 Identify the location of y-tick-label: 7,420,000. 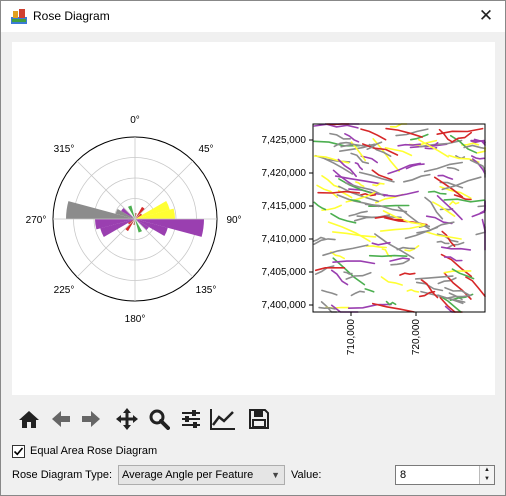
(284, 173).